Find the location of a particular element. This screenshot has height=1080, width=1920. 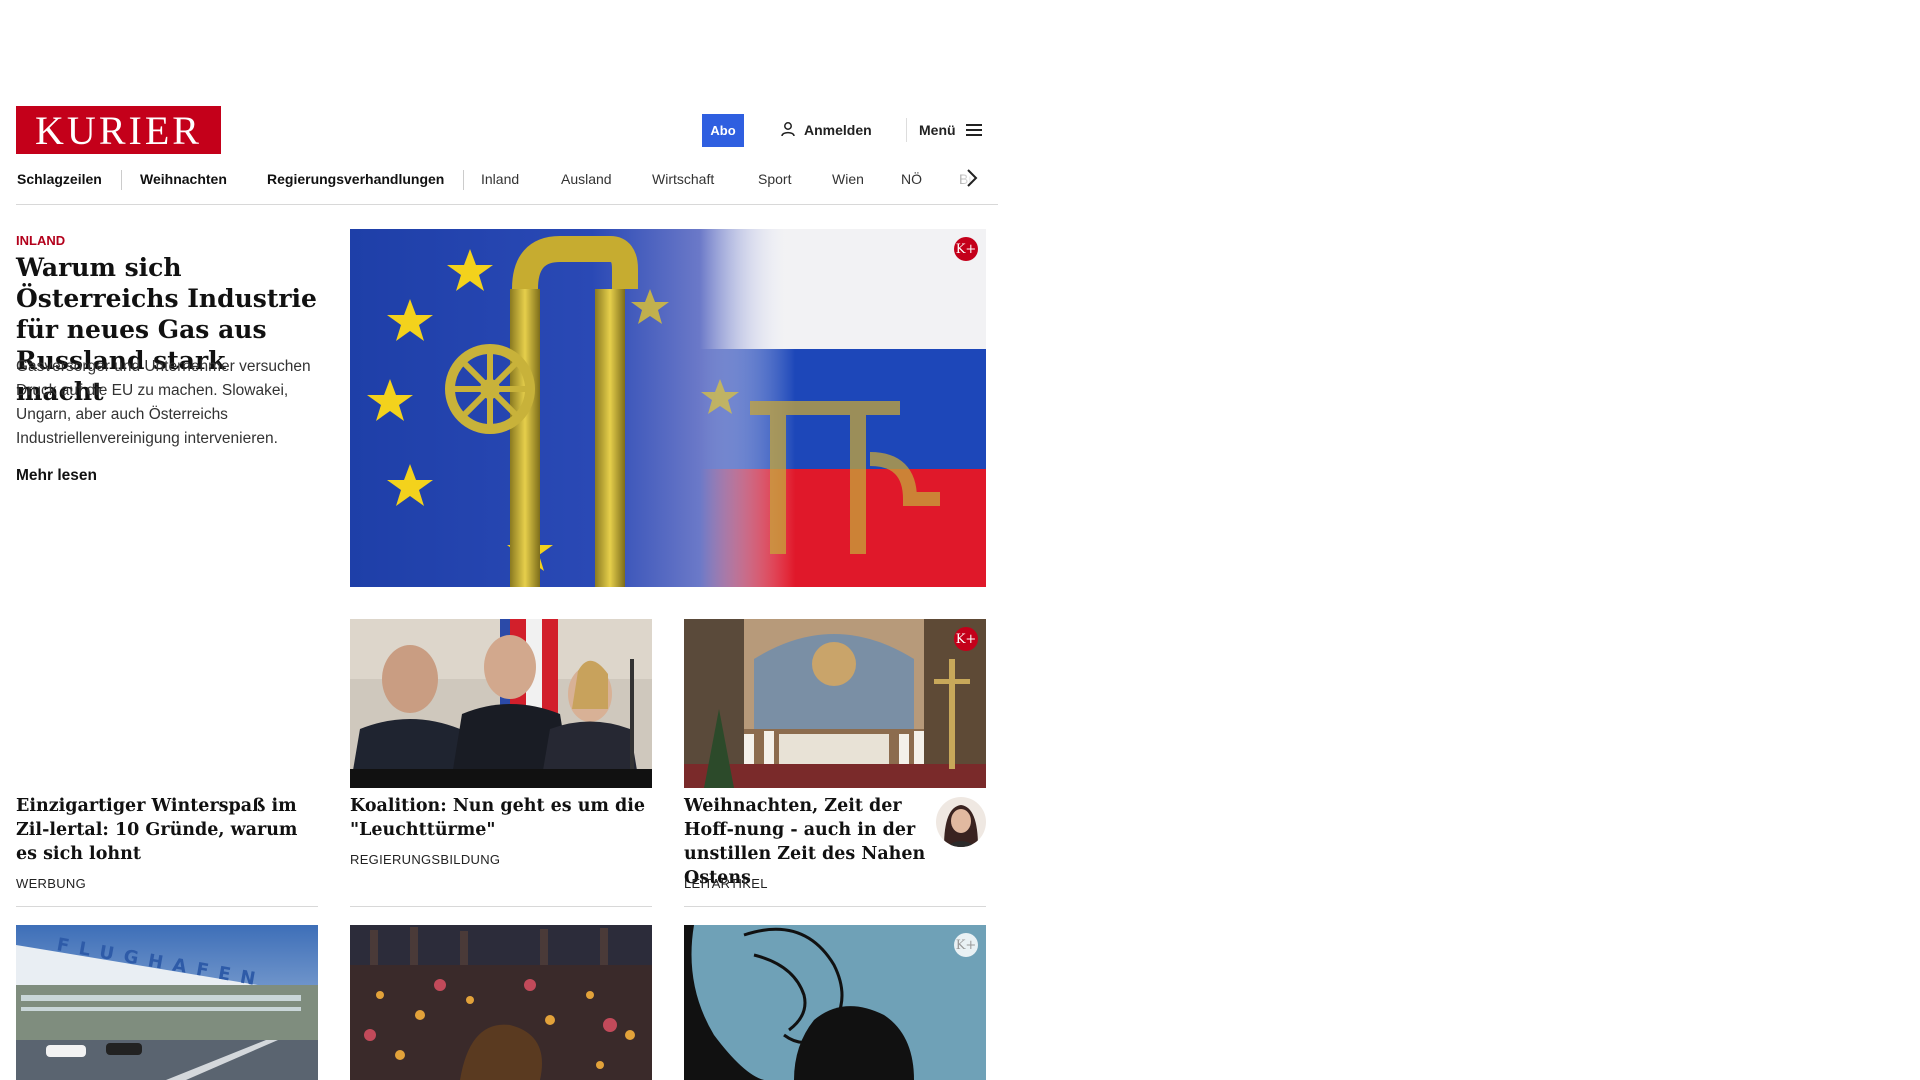

card-image-koalition is located at coordinates (501, 703).